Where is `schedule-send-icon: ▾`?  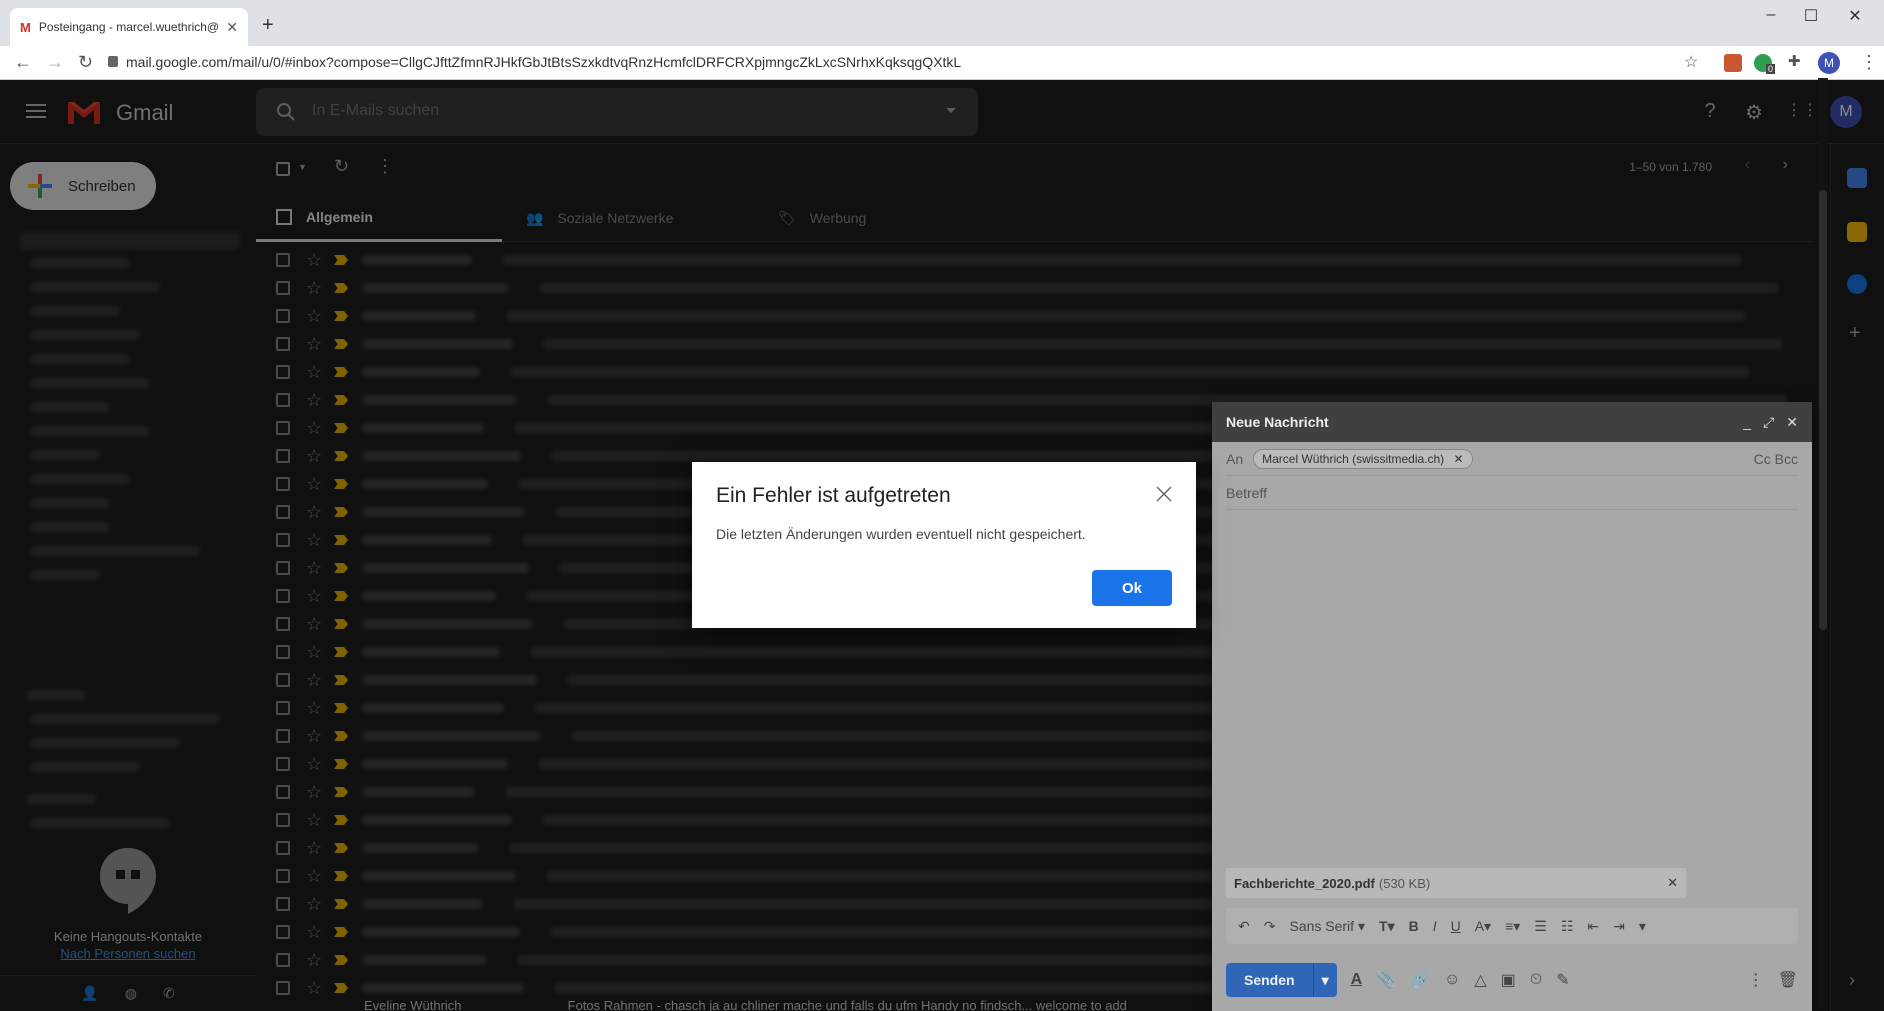 schedule-send-icon: ▾ is located at coordinates (1324, 980).